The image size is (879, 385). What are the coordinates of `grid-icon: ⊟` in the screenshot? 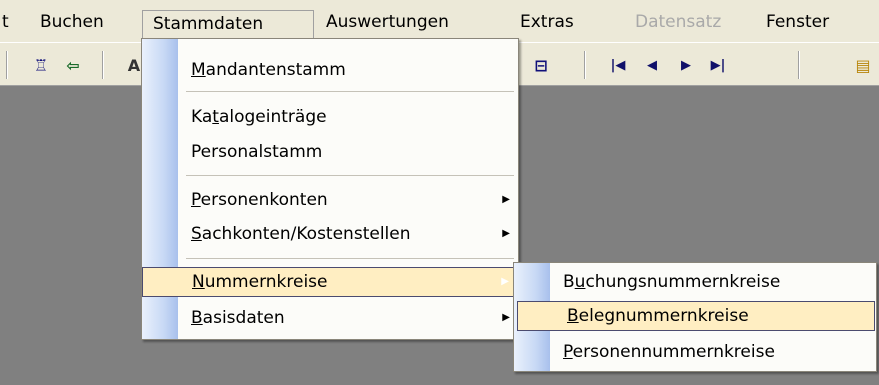 It's located at (541, 65).